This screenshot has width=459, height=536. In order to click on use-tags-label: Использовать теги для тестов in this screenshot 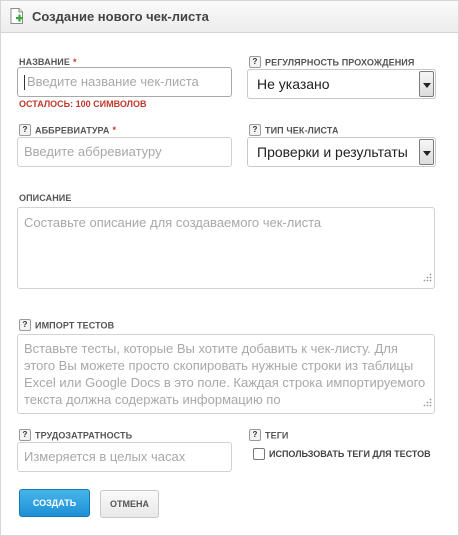, I will do `click(350, 454)`.